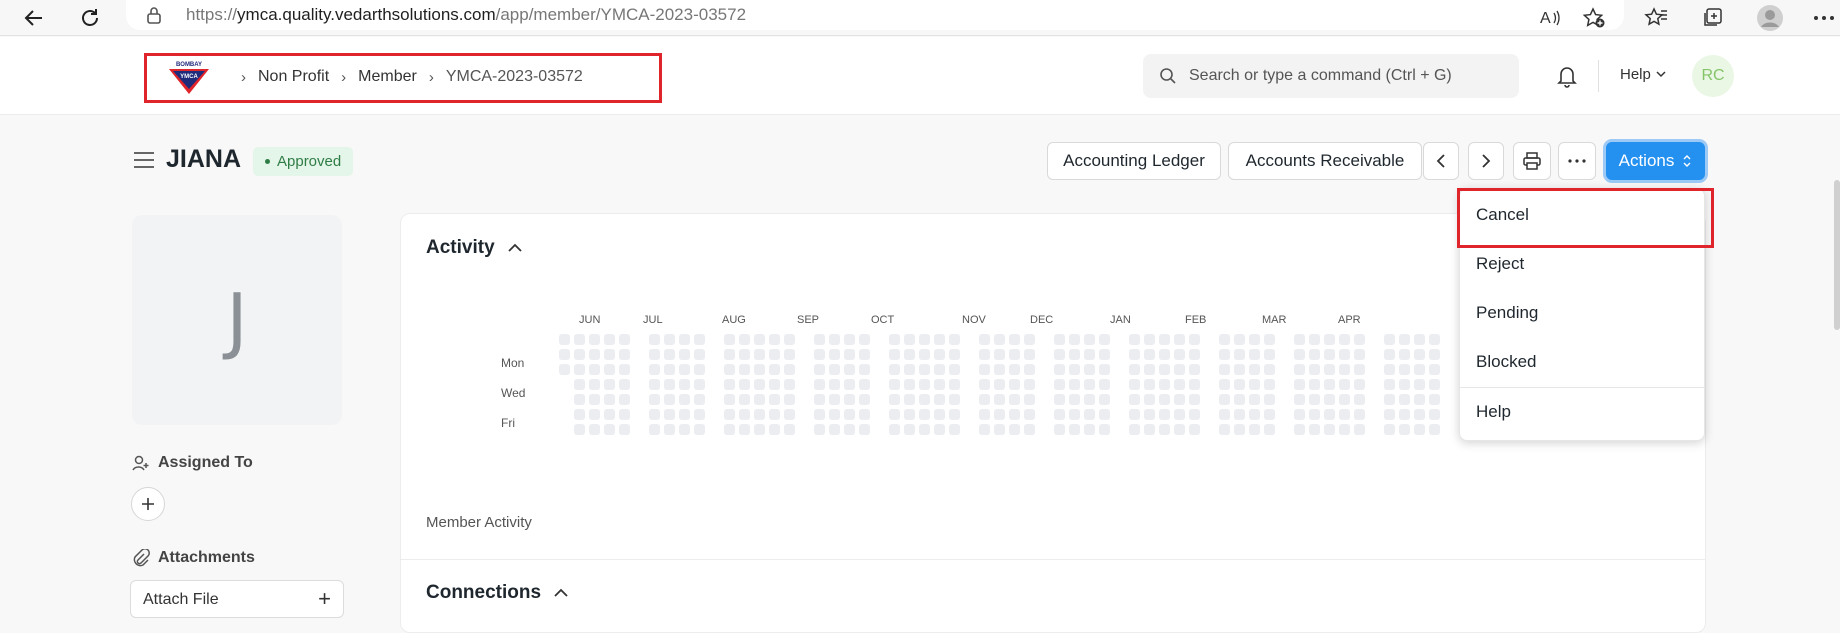  I want to click on previous-record-button, so click(1441, 161).